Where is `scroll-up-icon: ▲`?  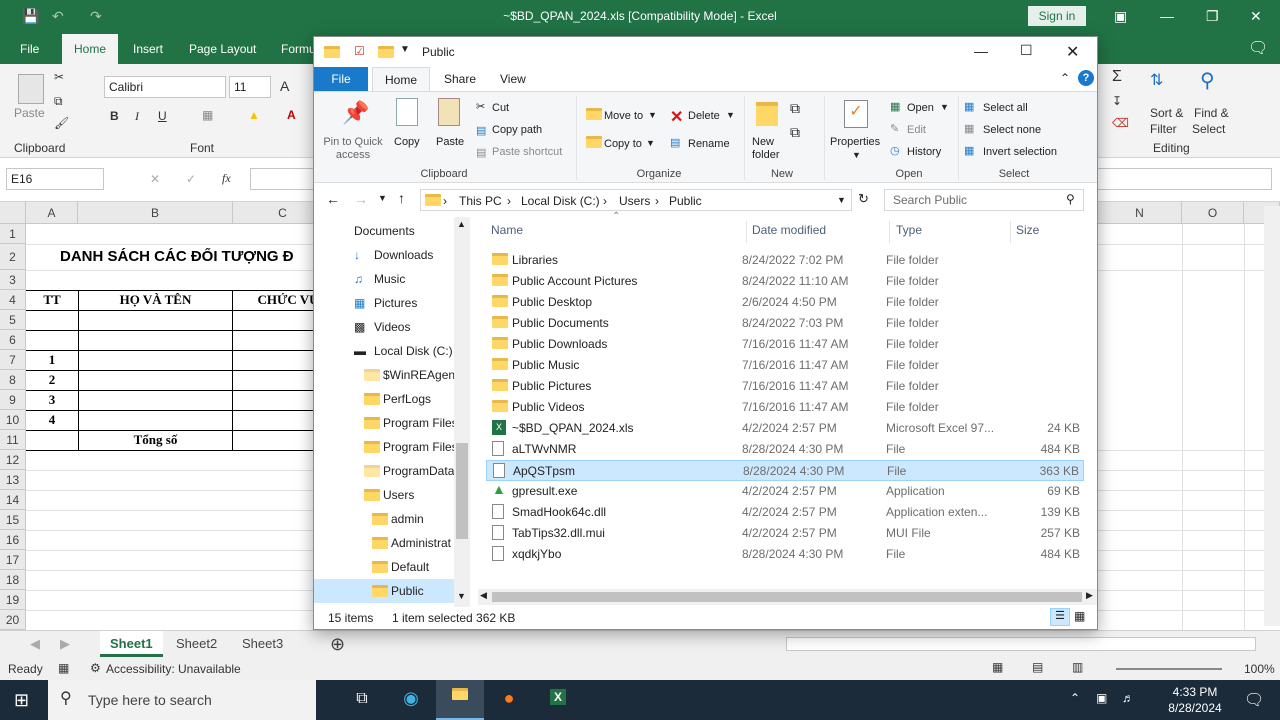
scroll-up-icon: ▲ is located at coordinates (461, 224).